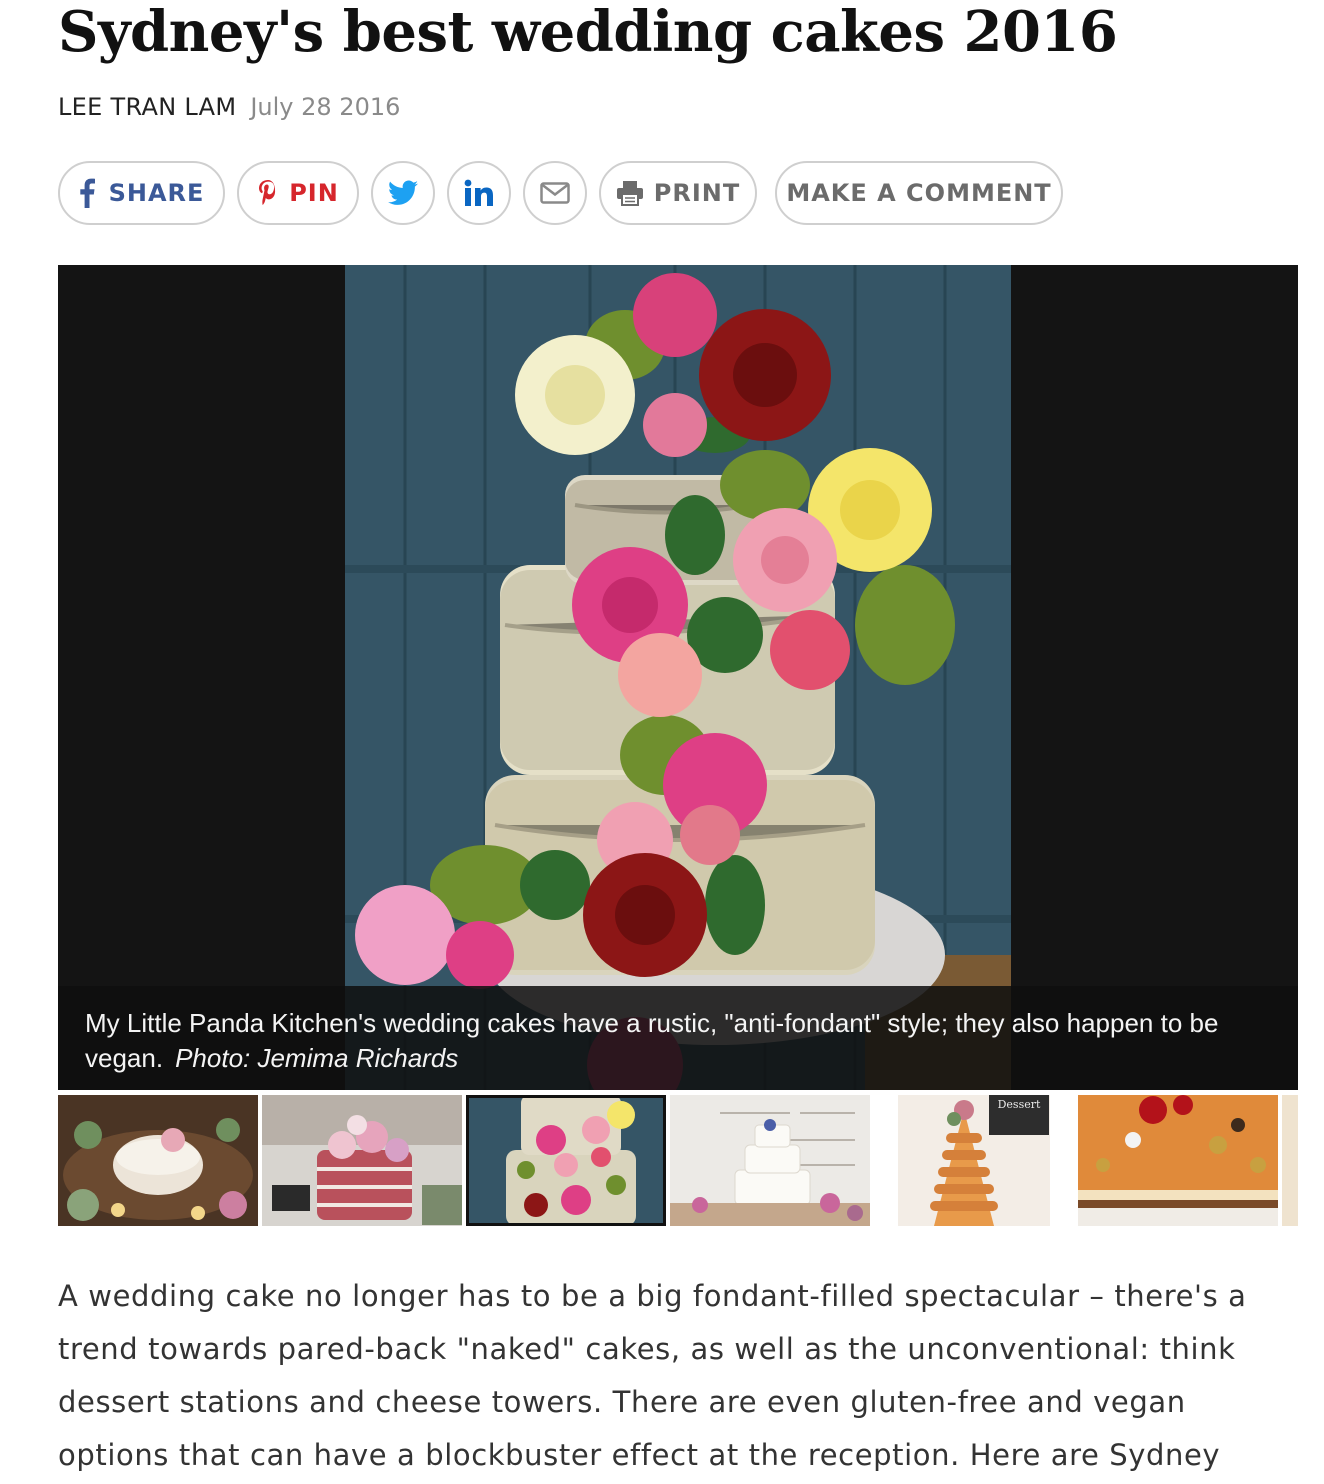  Describe the element at coordinates (770, 1160) in the screenshot. I see `thumbnail-white-tiered-cake` at that location.